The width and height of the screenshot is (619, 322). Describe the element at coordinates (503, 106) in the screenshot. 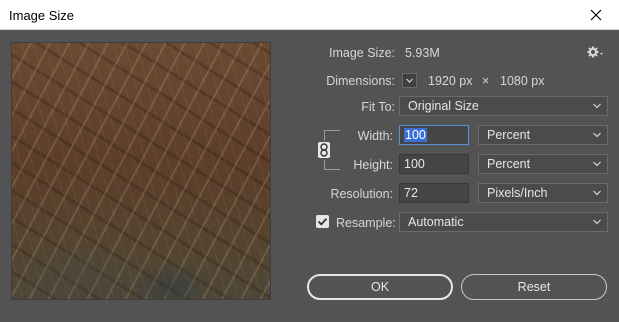

I see `fit-to-dropdown: Original Size` at that location.